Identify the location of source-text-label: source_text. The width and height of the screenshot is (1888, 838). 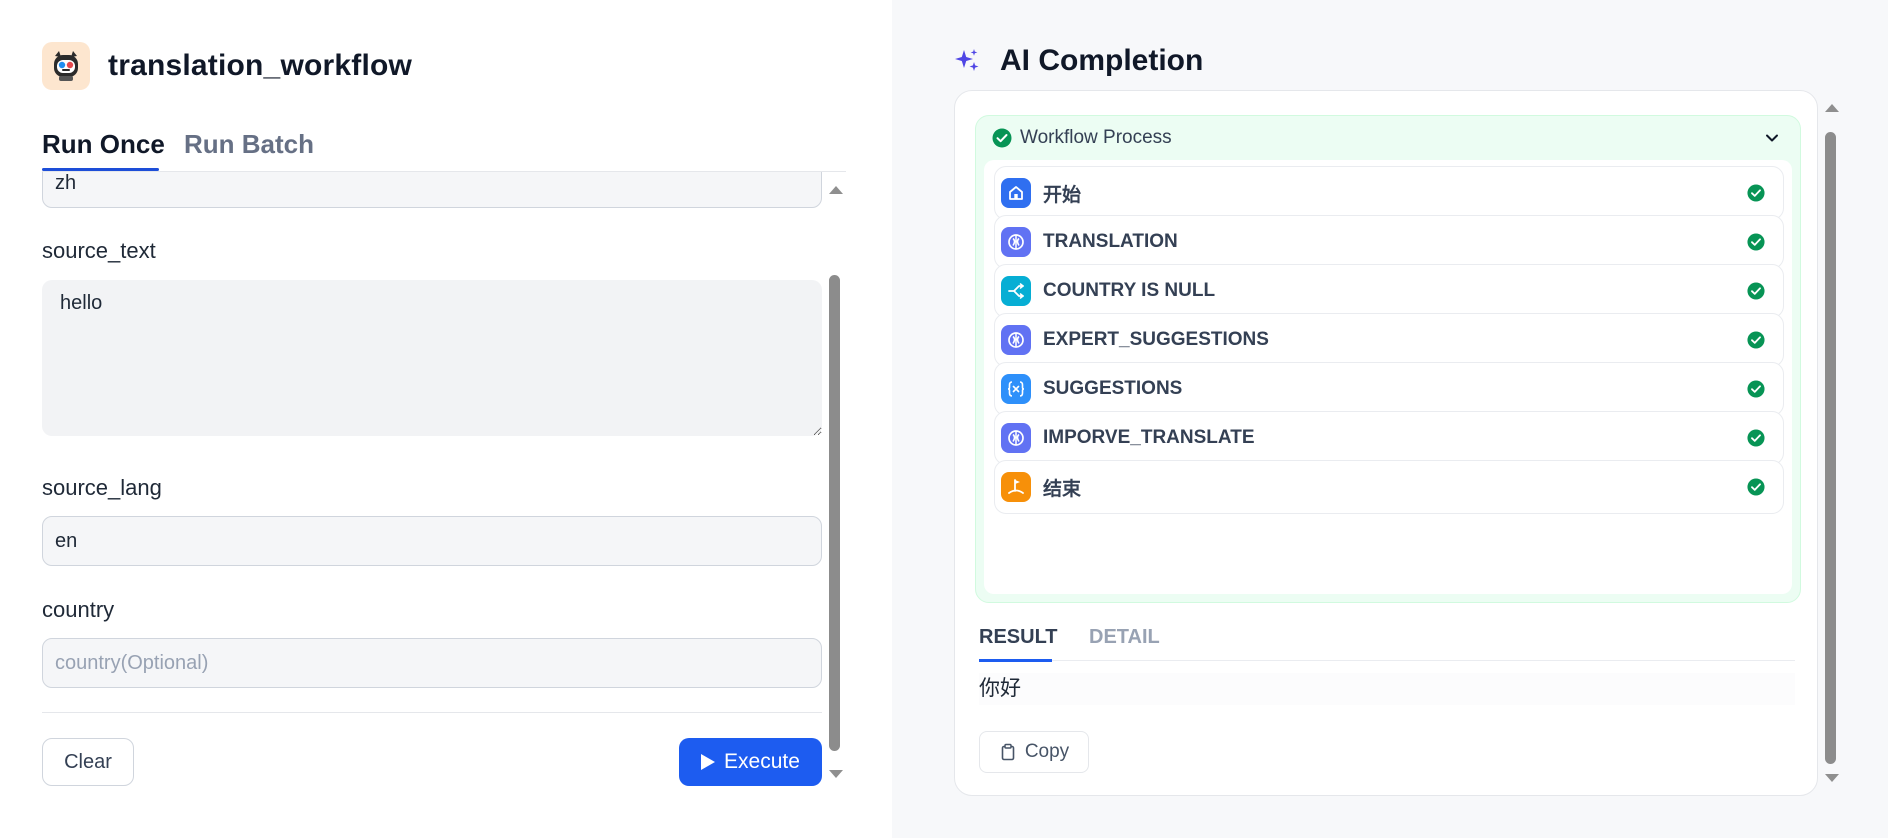
(99, 250).